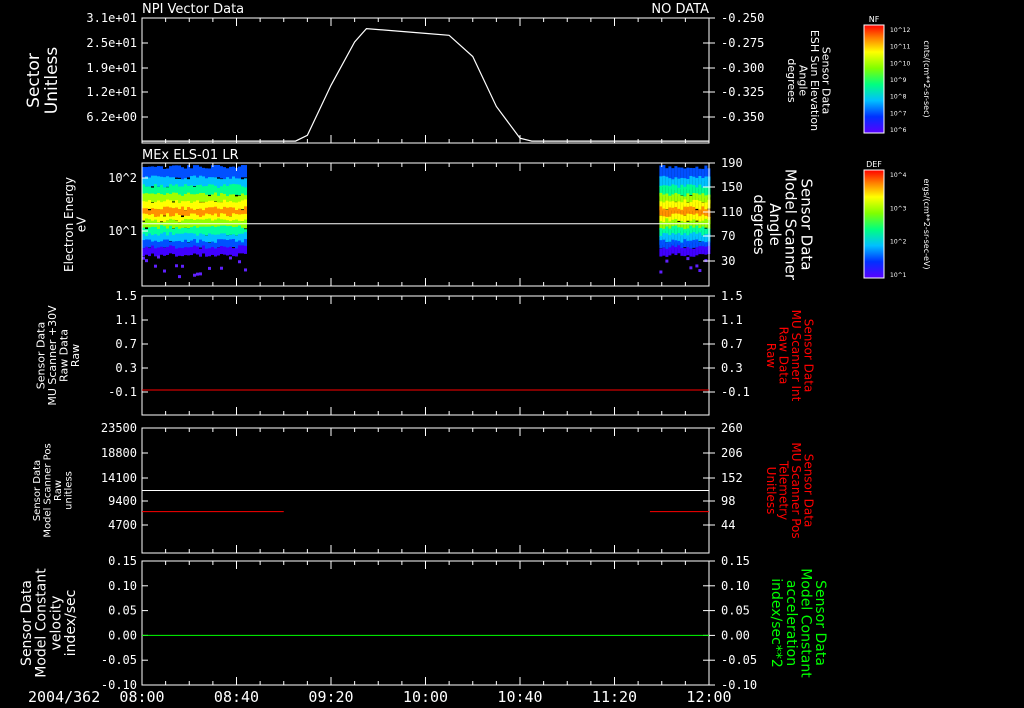 The image size is (1024, 708). What do you see at coordinates (900, 63) in the screenshot?
I see `nf-colorbar-tick: 10^10` at bounding box center [900, 63].